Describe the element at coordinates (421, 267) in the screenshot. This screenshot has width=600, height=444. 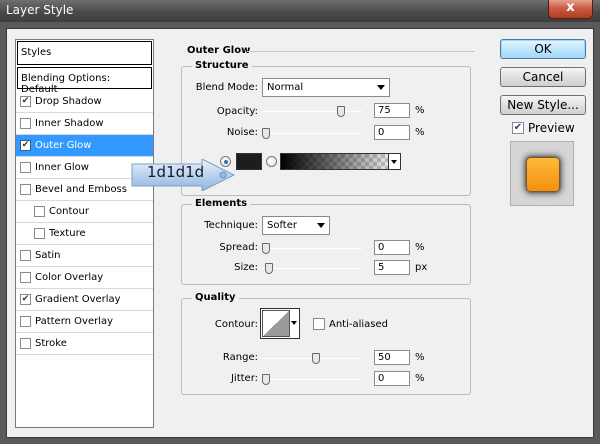
I see `size-unit: px` at that location.